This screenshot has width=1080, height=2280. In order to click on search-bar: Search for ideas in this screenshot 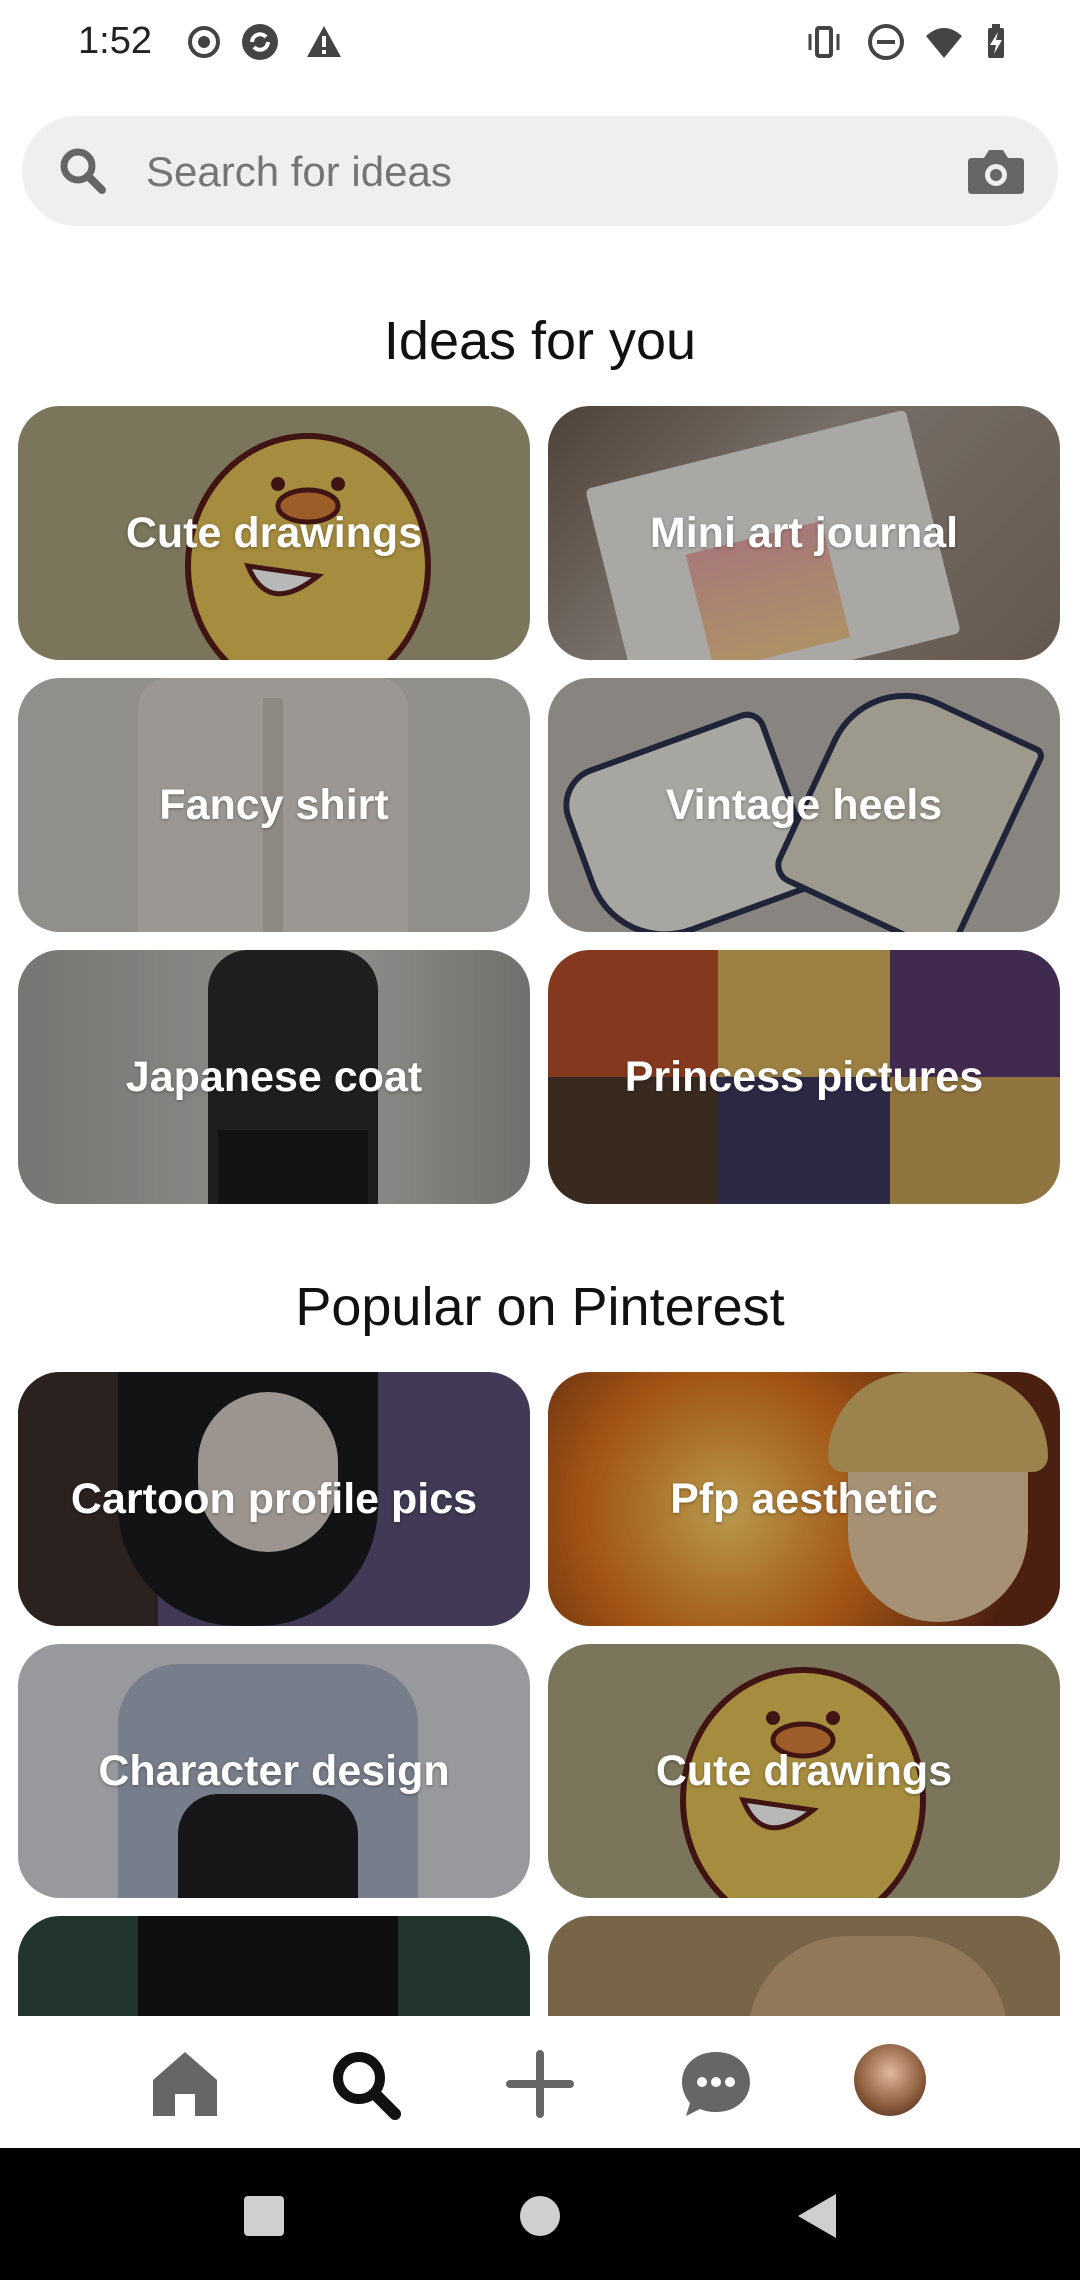, I will do `click(540, 171)`.